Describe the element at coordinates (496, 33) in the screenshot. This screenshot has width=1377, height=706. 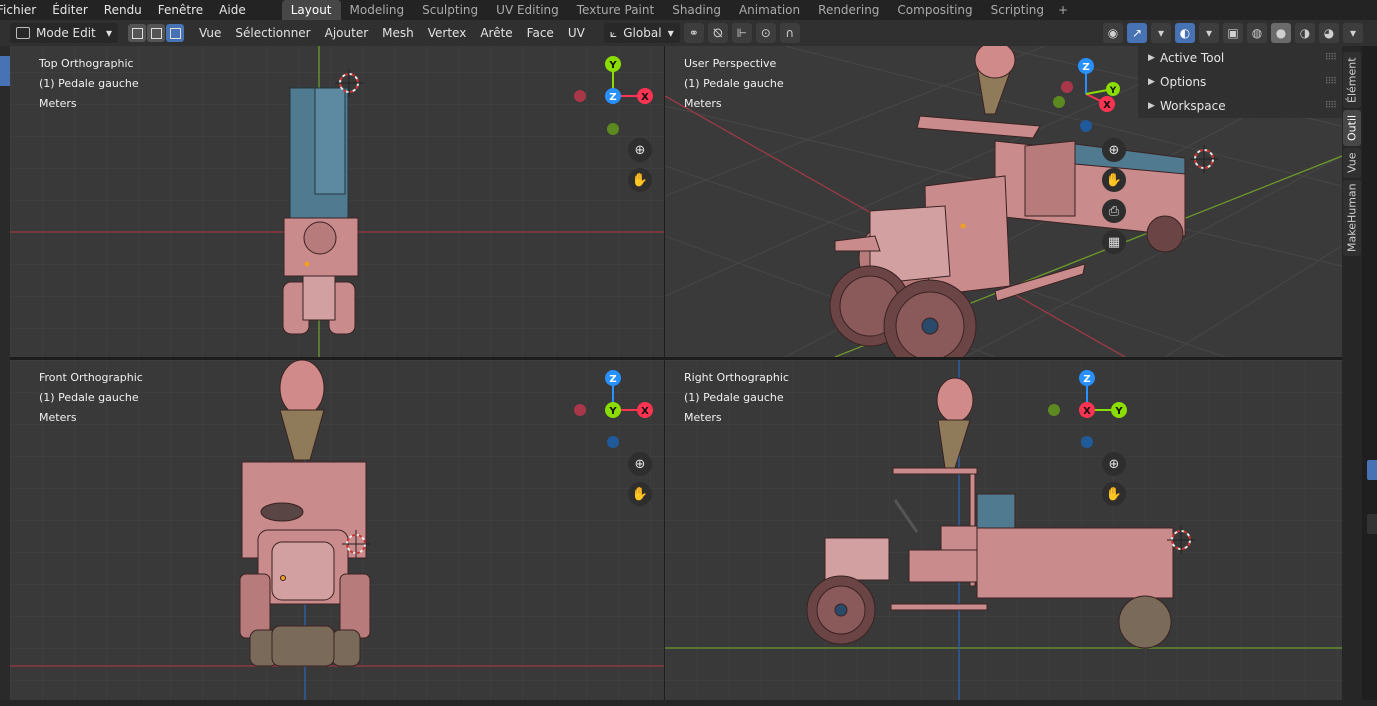
I see `menu-arete: Arête` at that location.